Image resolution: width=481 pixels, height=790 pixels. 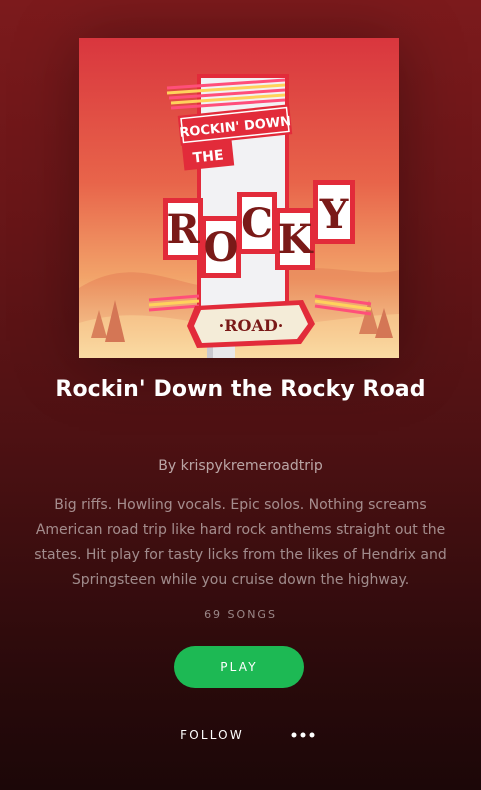 I want to click on more-options-button, so click(x=303, y=735).